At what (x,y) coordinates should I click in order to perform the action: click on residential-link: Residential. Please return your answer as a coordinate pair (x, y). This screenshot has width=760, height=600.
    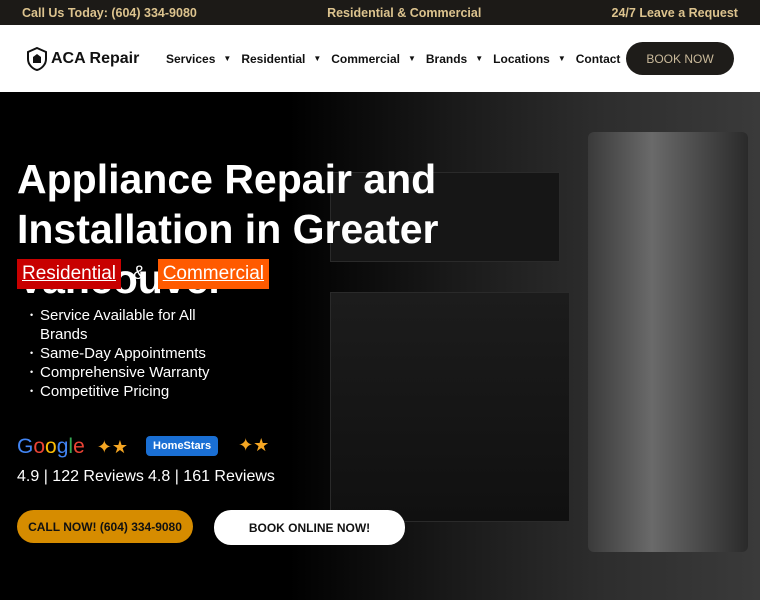
    Looking at the image, I should click on (69, 274).